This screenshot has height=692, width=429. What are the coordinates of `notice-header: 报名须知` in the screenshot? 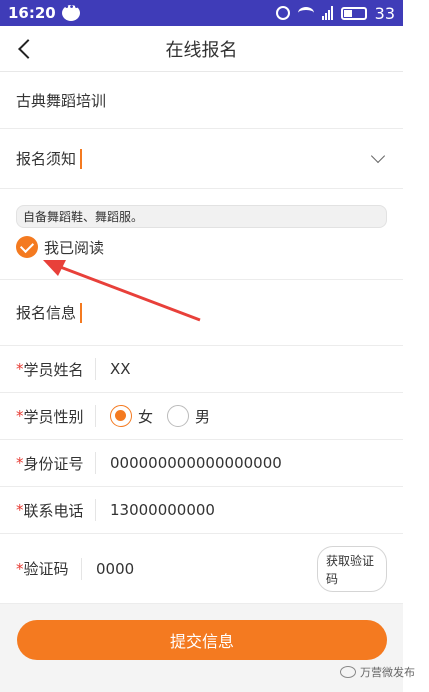 It's located at (201, 159).